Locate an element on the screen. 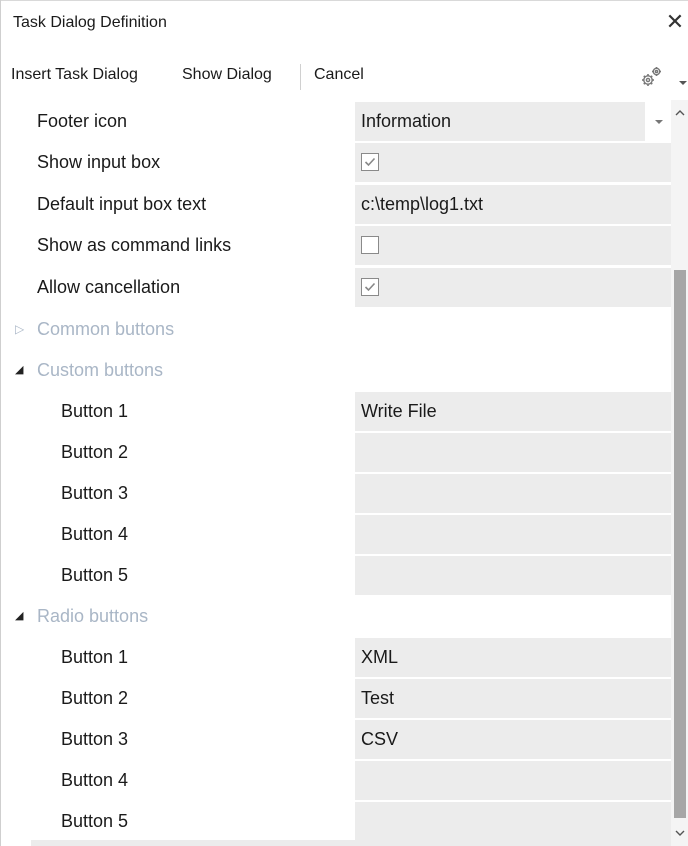 The width and height of the screenshot is (688, 846). property-row-show-input-box: Show input box is located at coordinates (336, 162).